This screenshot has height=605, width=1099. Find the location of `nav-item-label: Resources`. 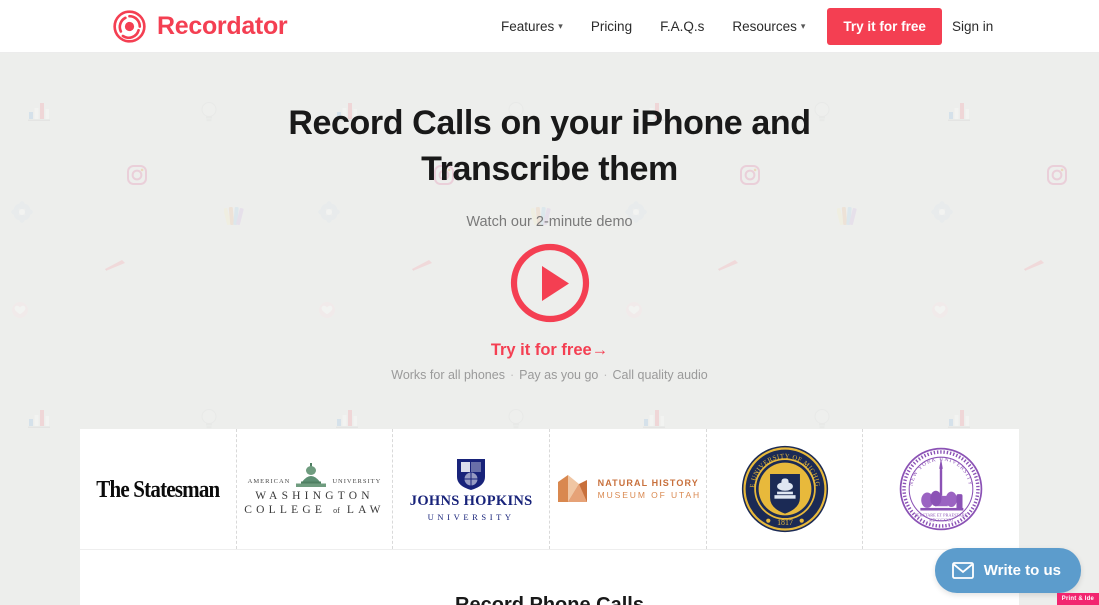

nav-item-label: Resources is located at coordinates (764, 26).